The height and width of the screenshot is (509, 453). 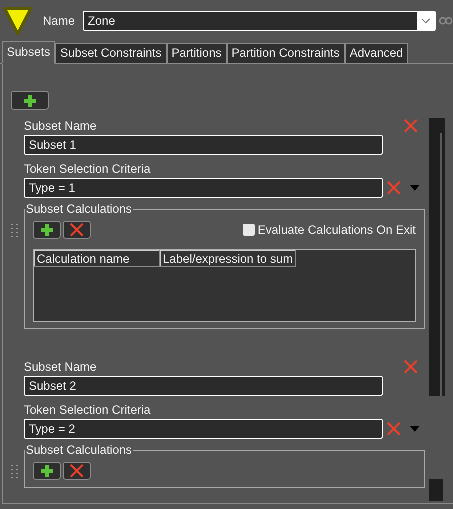 I want to click on column-header: Calculation name, so click(x=97, y=258).